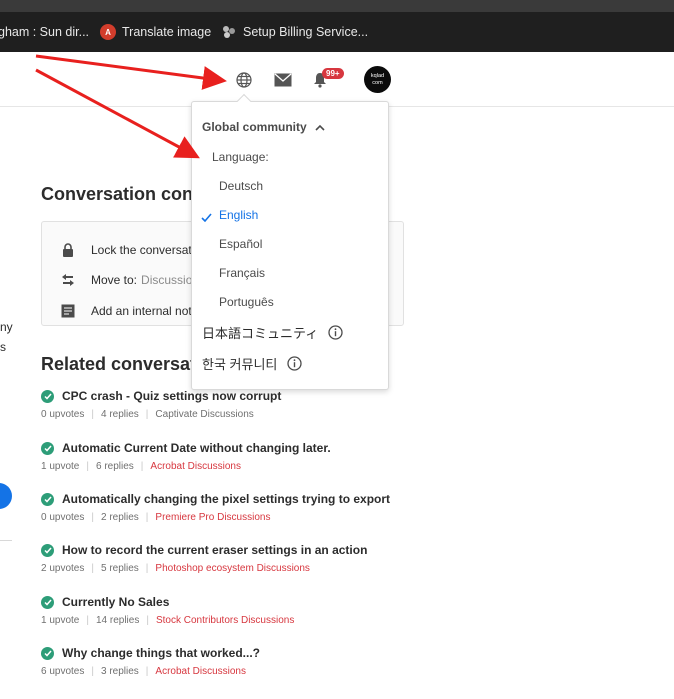  What do you see at coordinates (68, 280) in the screenshot?
I see `move-arrows-icon` at bounding box center [68, 280].